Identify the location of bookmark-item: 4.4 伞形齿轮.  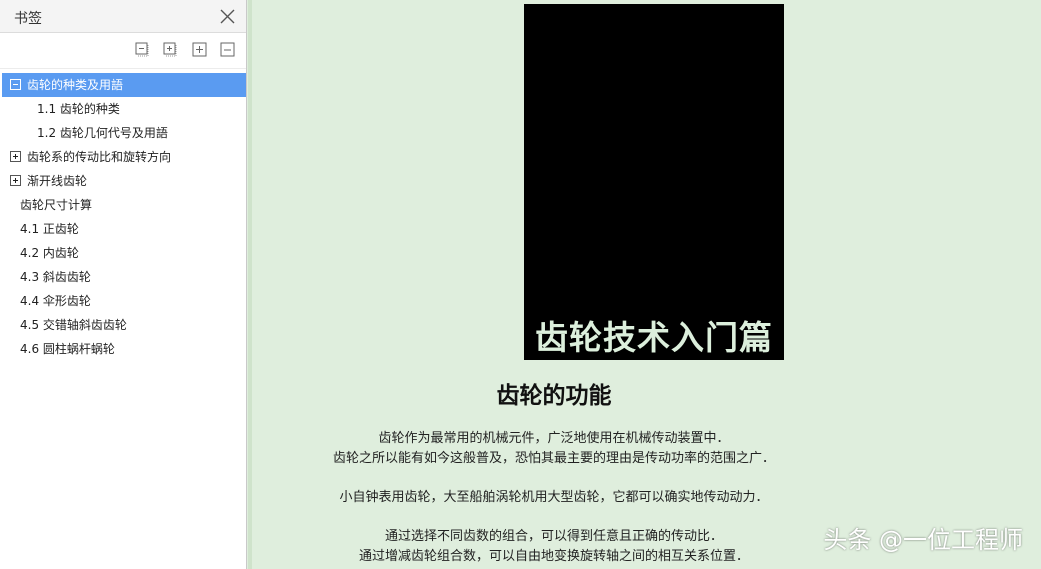
(124, 301).